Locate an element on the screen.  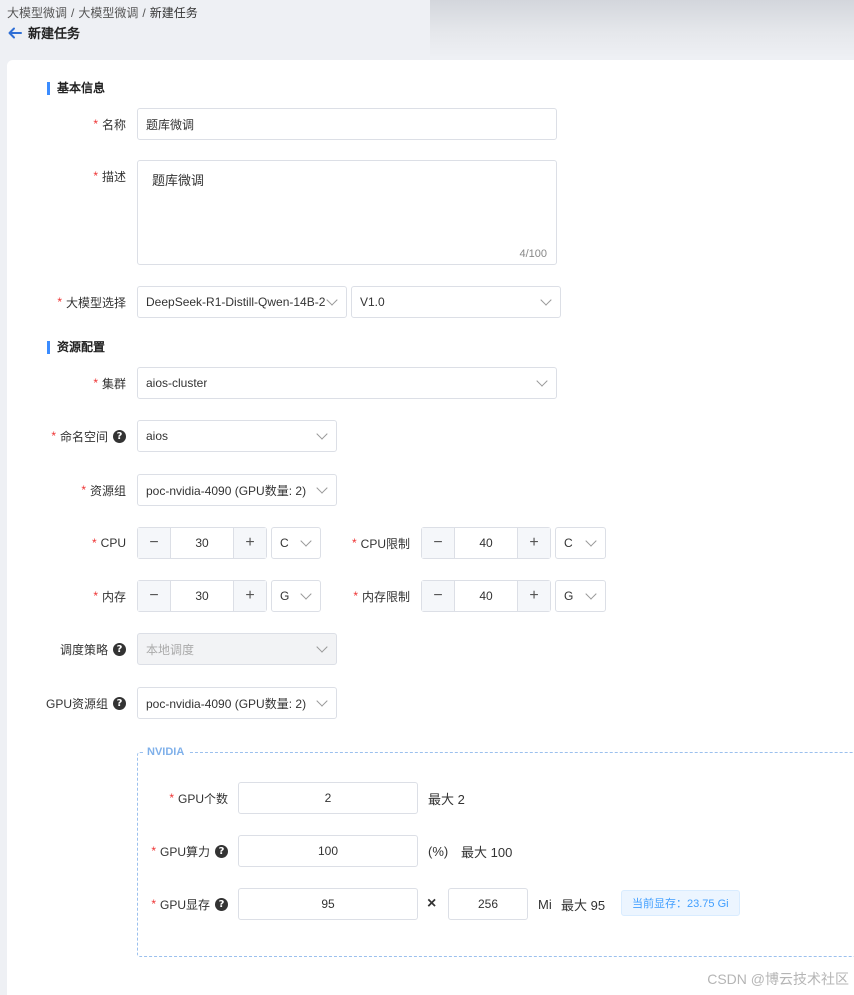
cpu-limit-unit-select: C is located at coordinates (580, 543).